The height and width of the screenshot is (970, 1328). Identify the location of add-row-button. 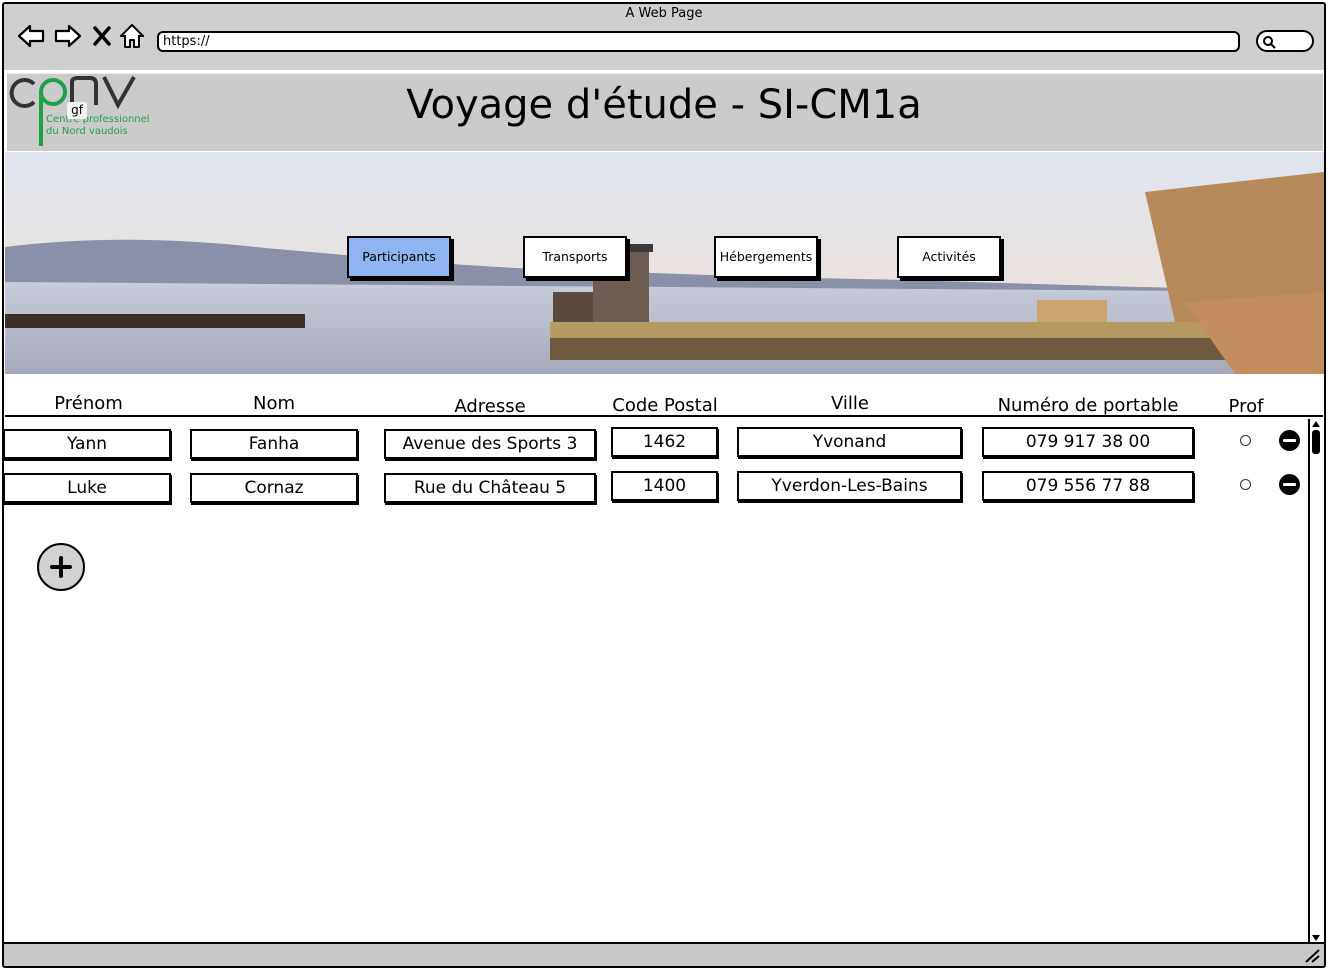
(61, 567).